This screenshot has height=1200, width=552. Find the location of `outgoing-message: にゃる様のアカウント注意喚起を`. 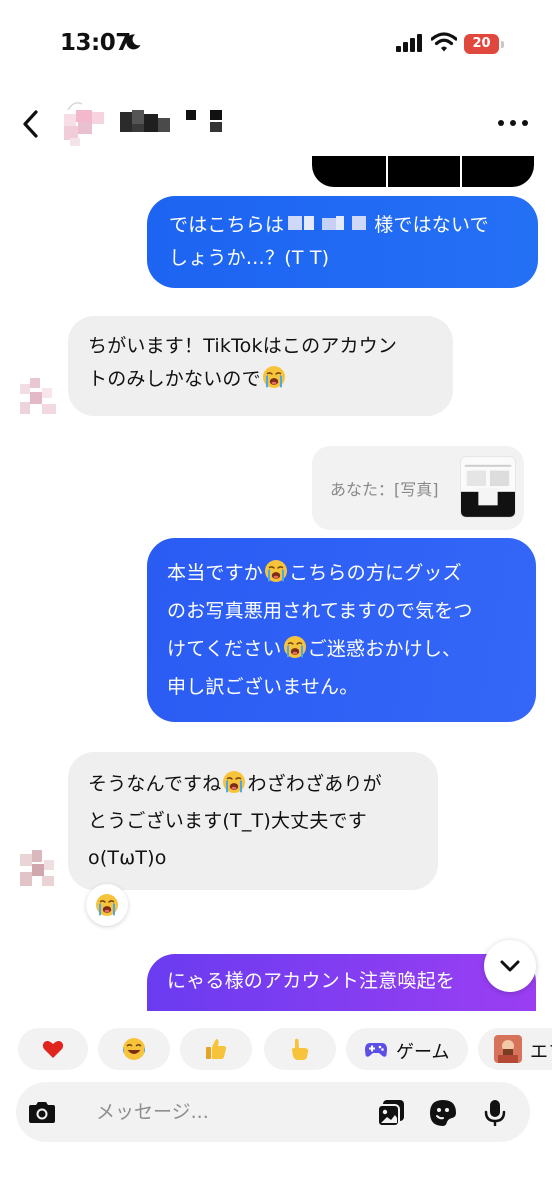

outgoing-message: にゃる様のアカウント注意喚起を is located at coordinates (341, 982).